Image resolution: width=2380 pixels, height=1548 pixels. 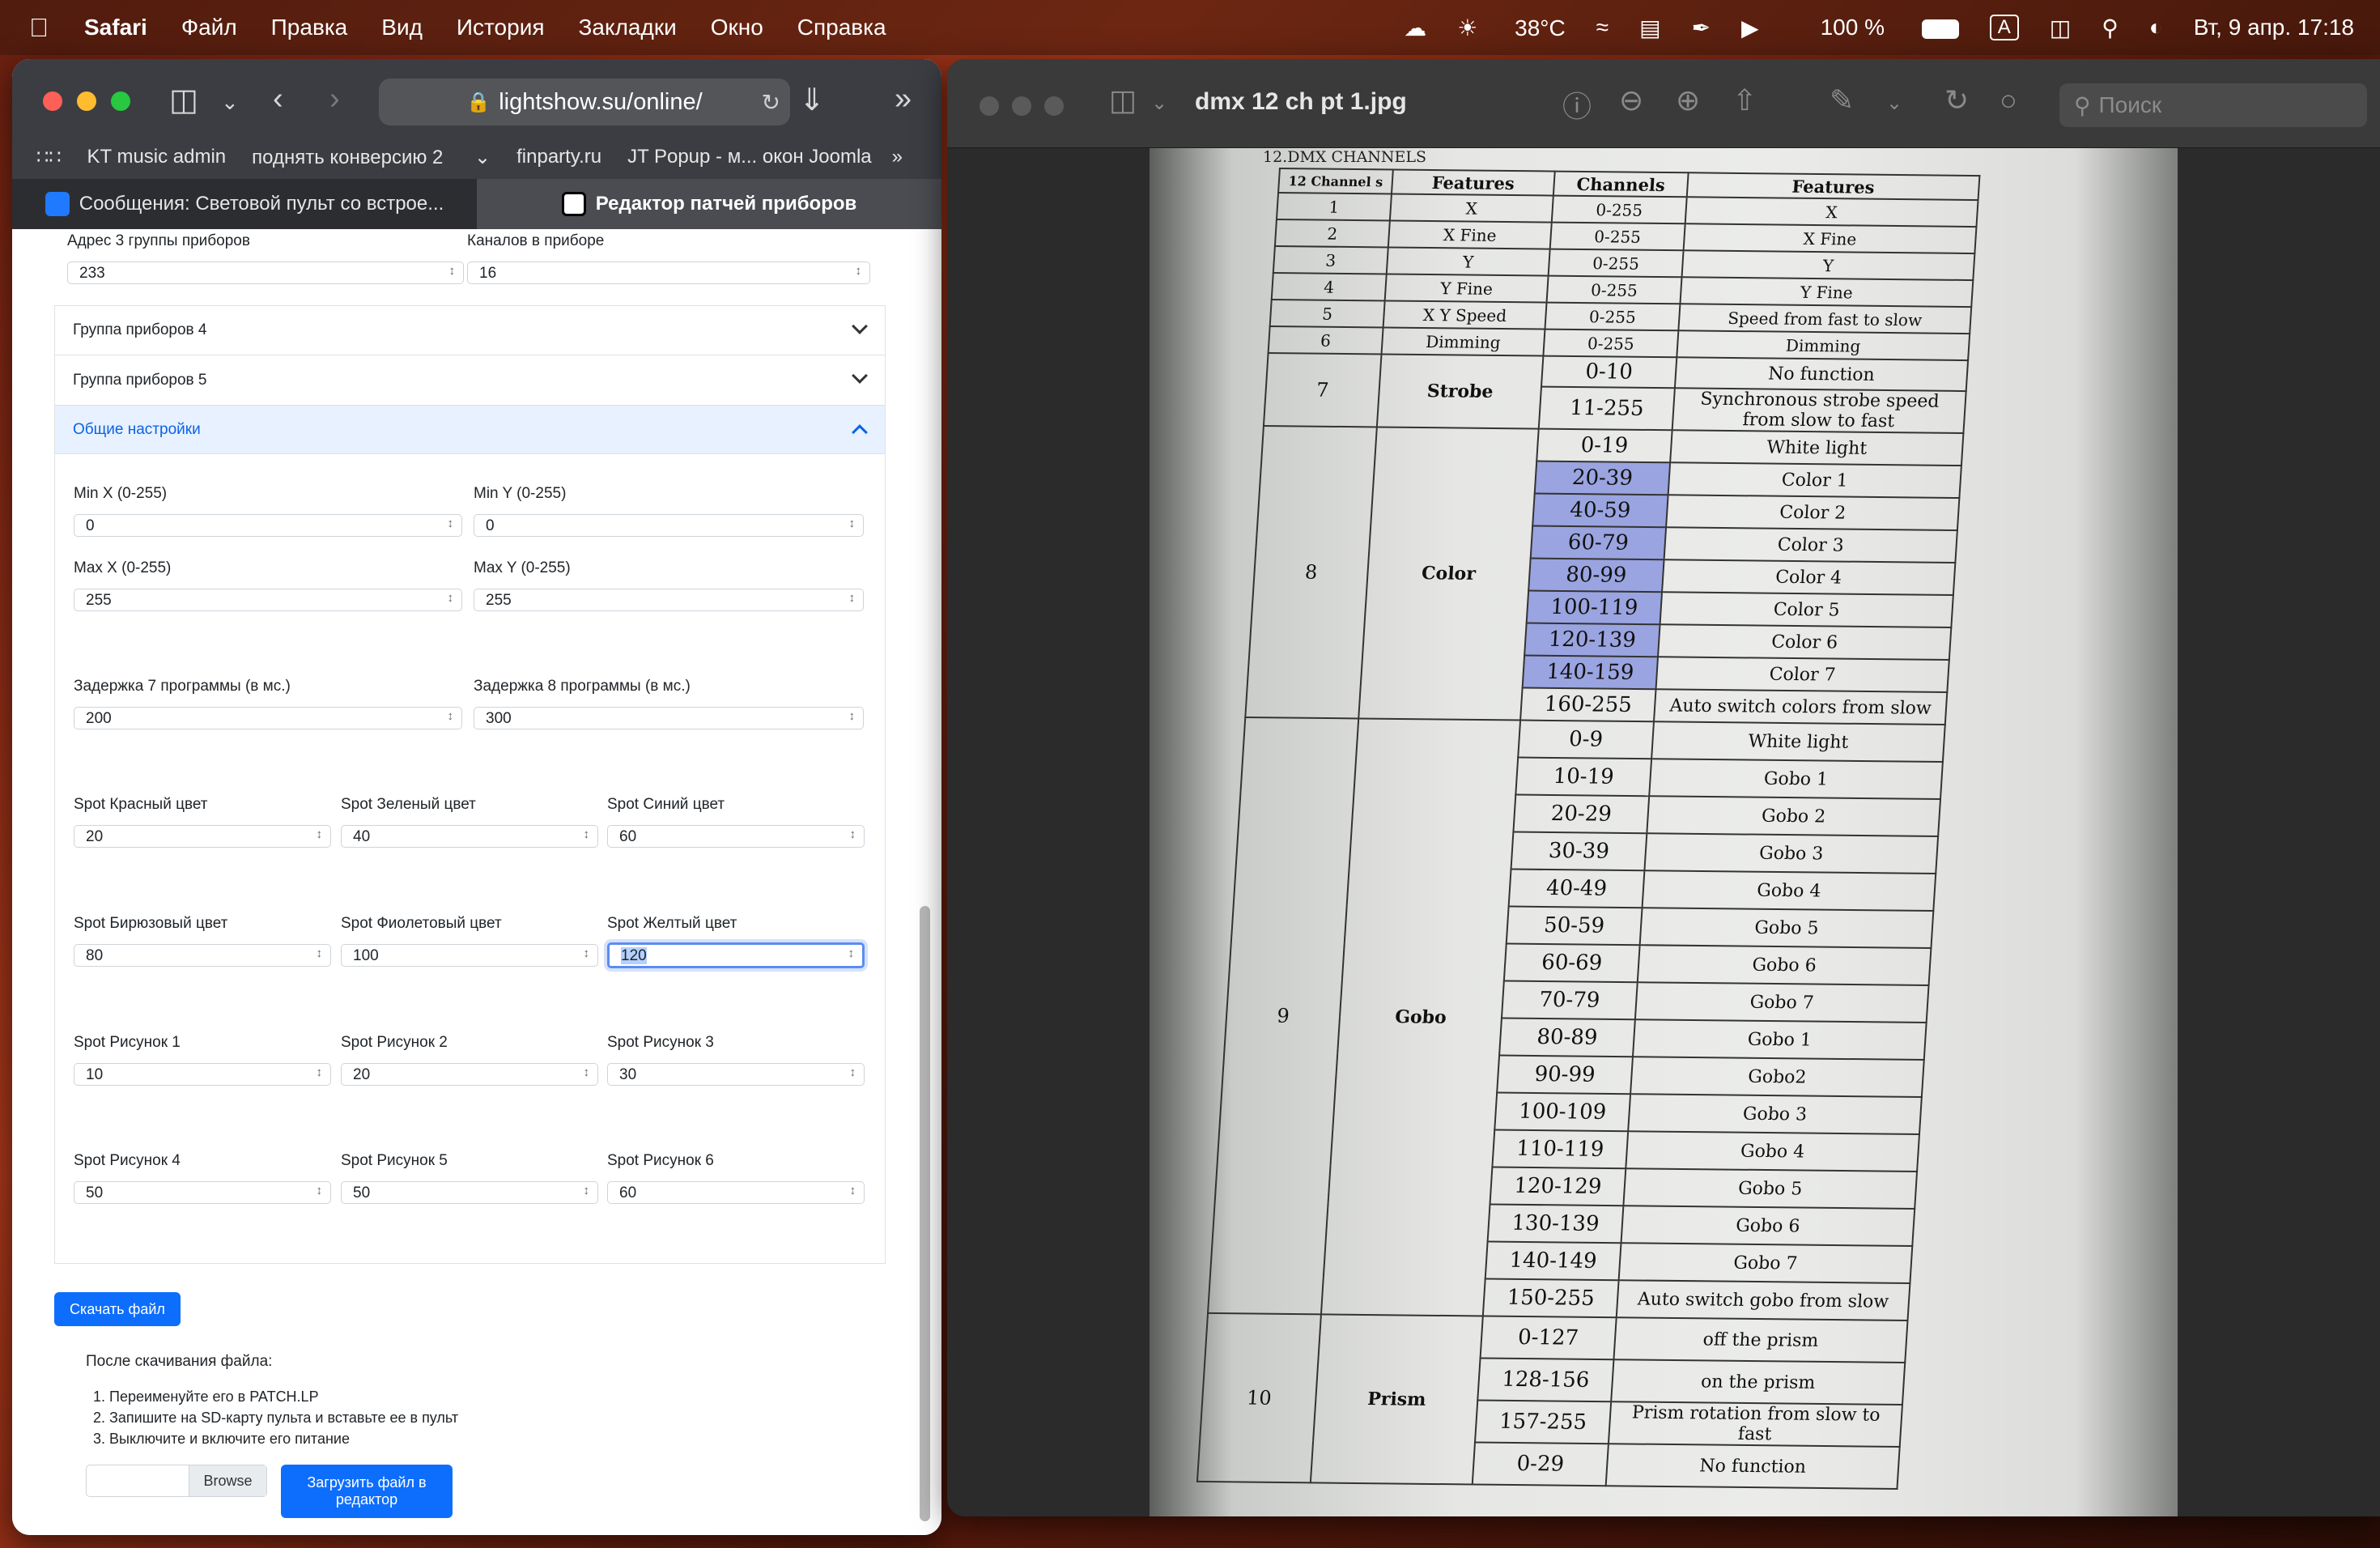 I want to click on share-icon: ⇧, so click(x=1744, y=100).